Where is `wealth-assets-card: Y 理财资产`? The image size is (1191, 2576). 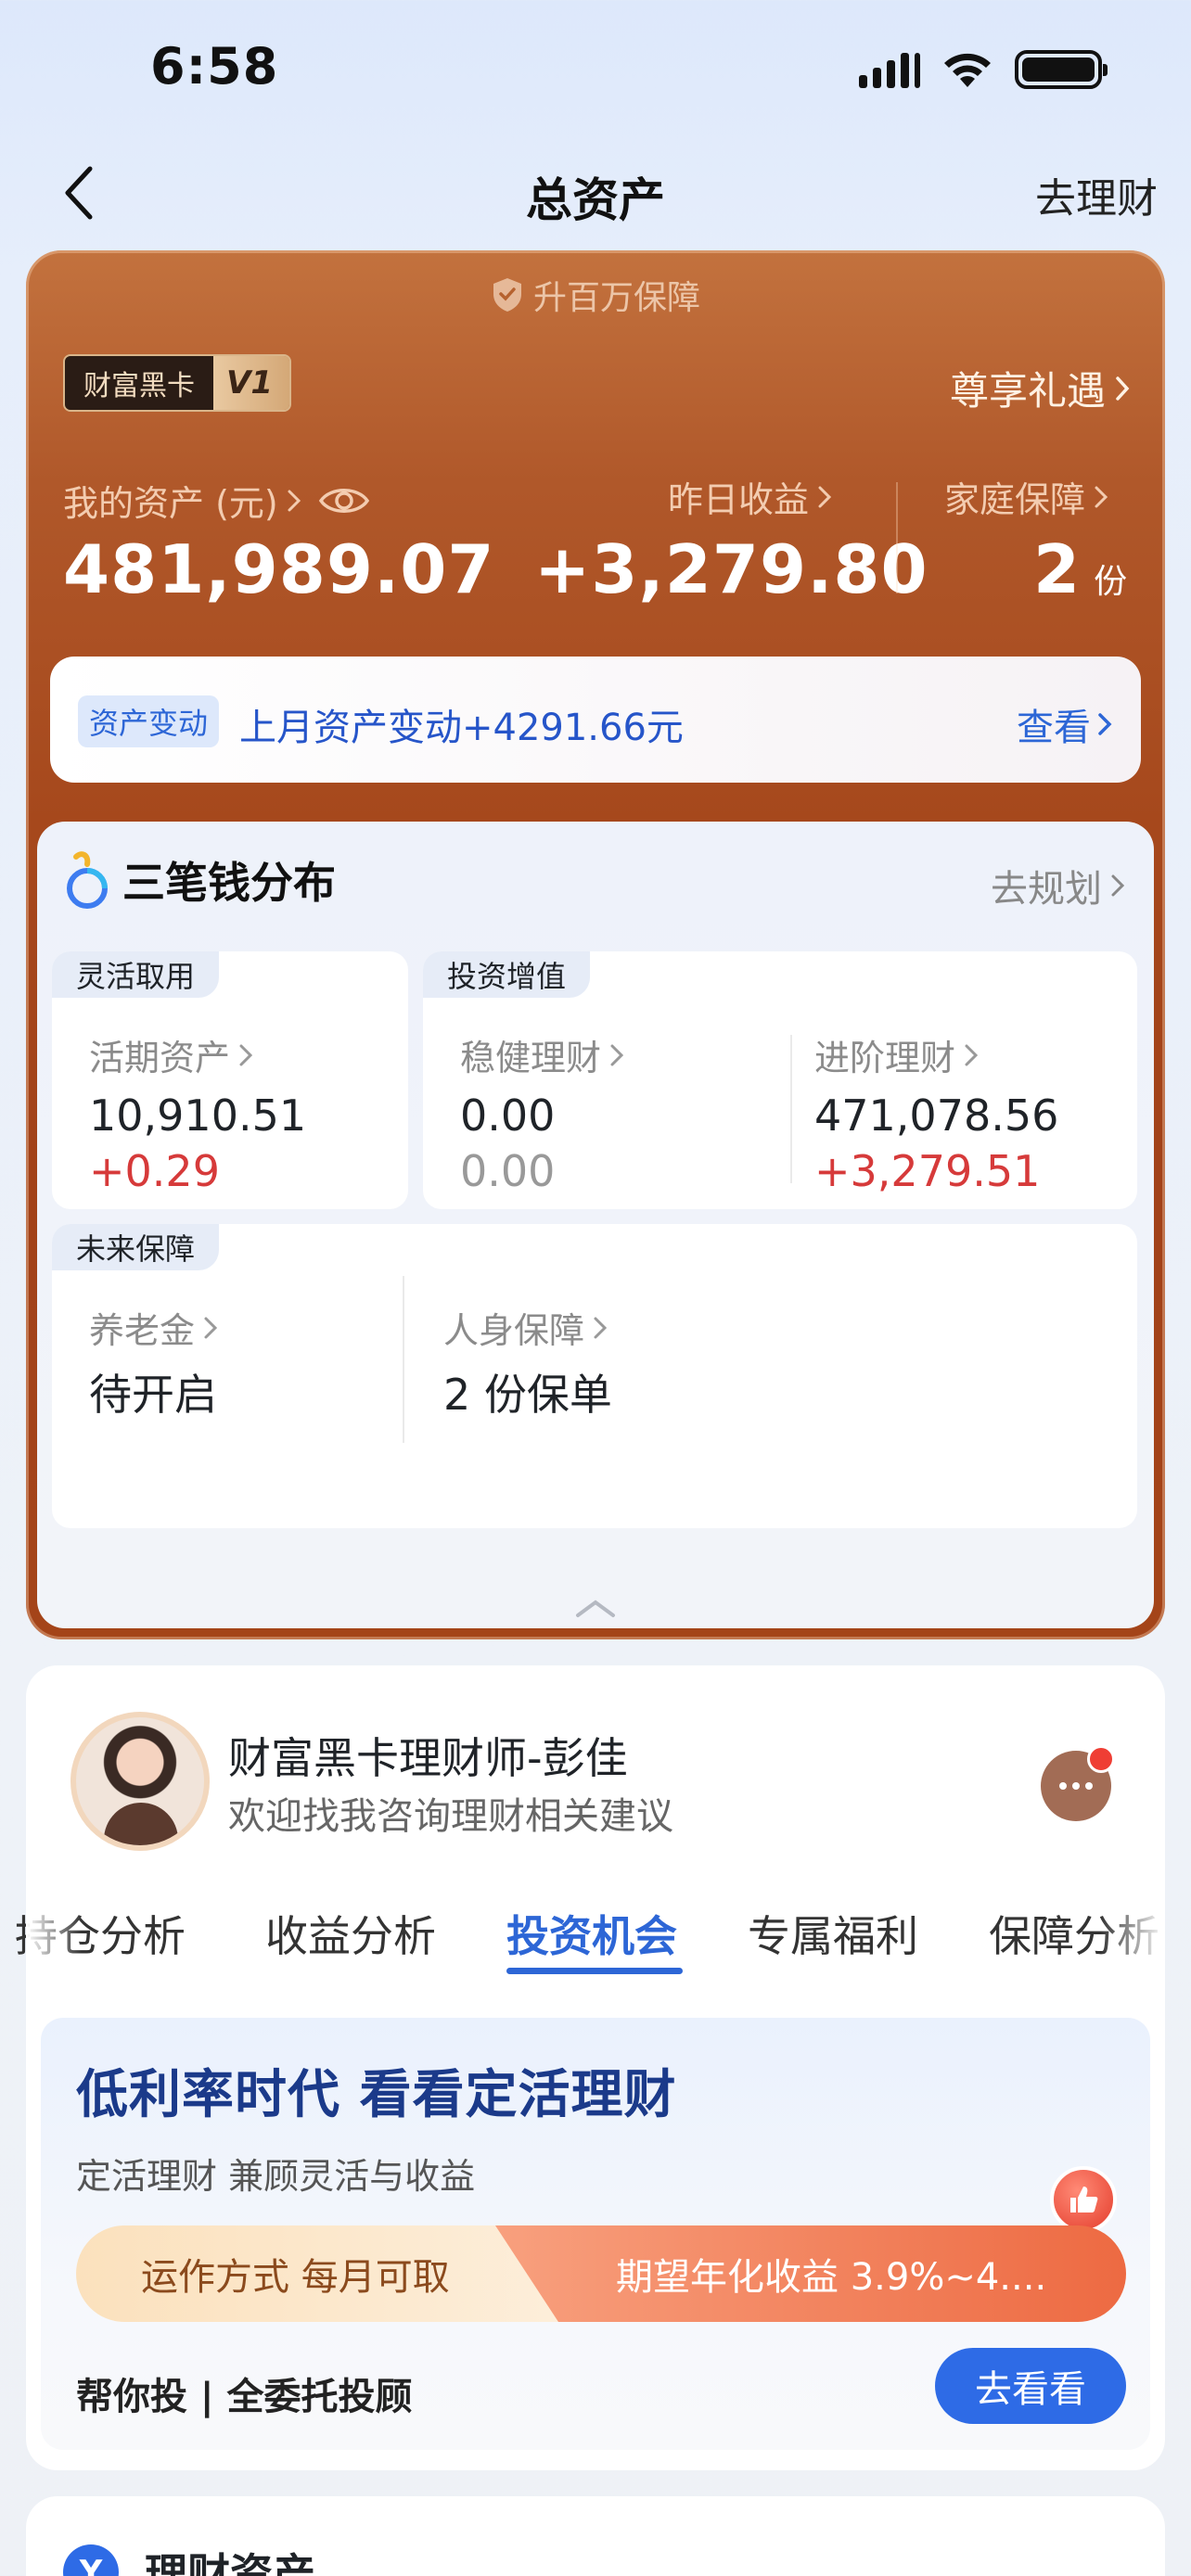
wealth-assets-card: Y 理财资产 is located at coordinates (595, 2536).